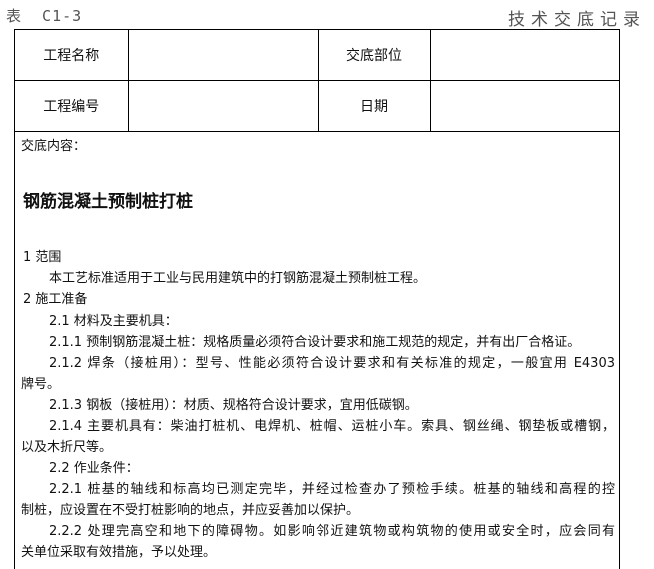 Image resolution: width=654 pixels, height=569 pixels. What do you see at coordinates (55, 299) in the screenshot?
I see `section-heading: 2 施工准备` at bounding box center [55, 299].